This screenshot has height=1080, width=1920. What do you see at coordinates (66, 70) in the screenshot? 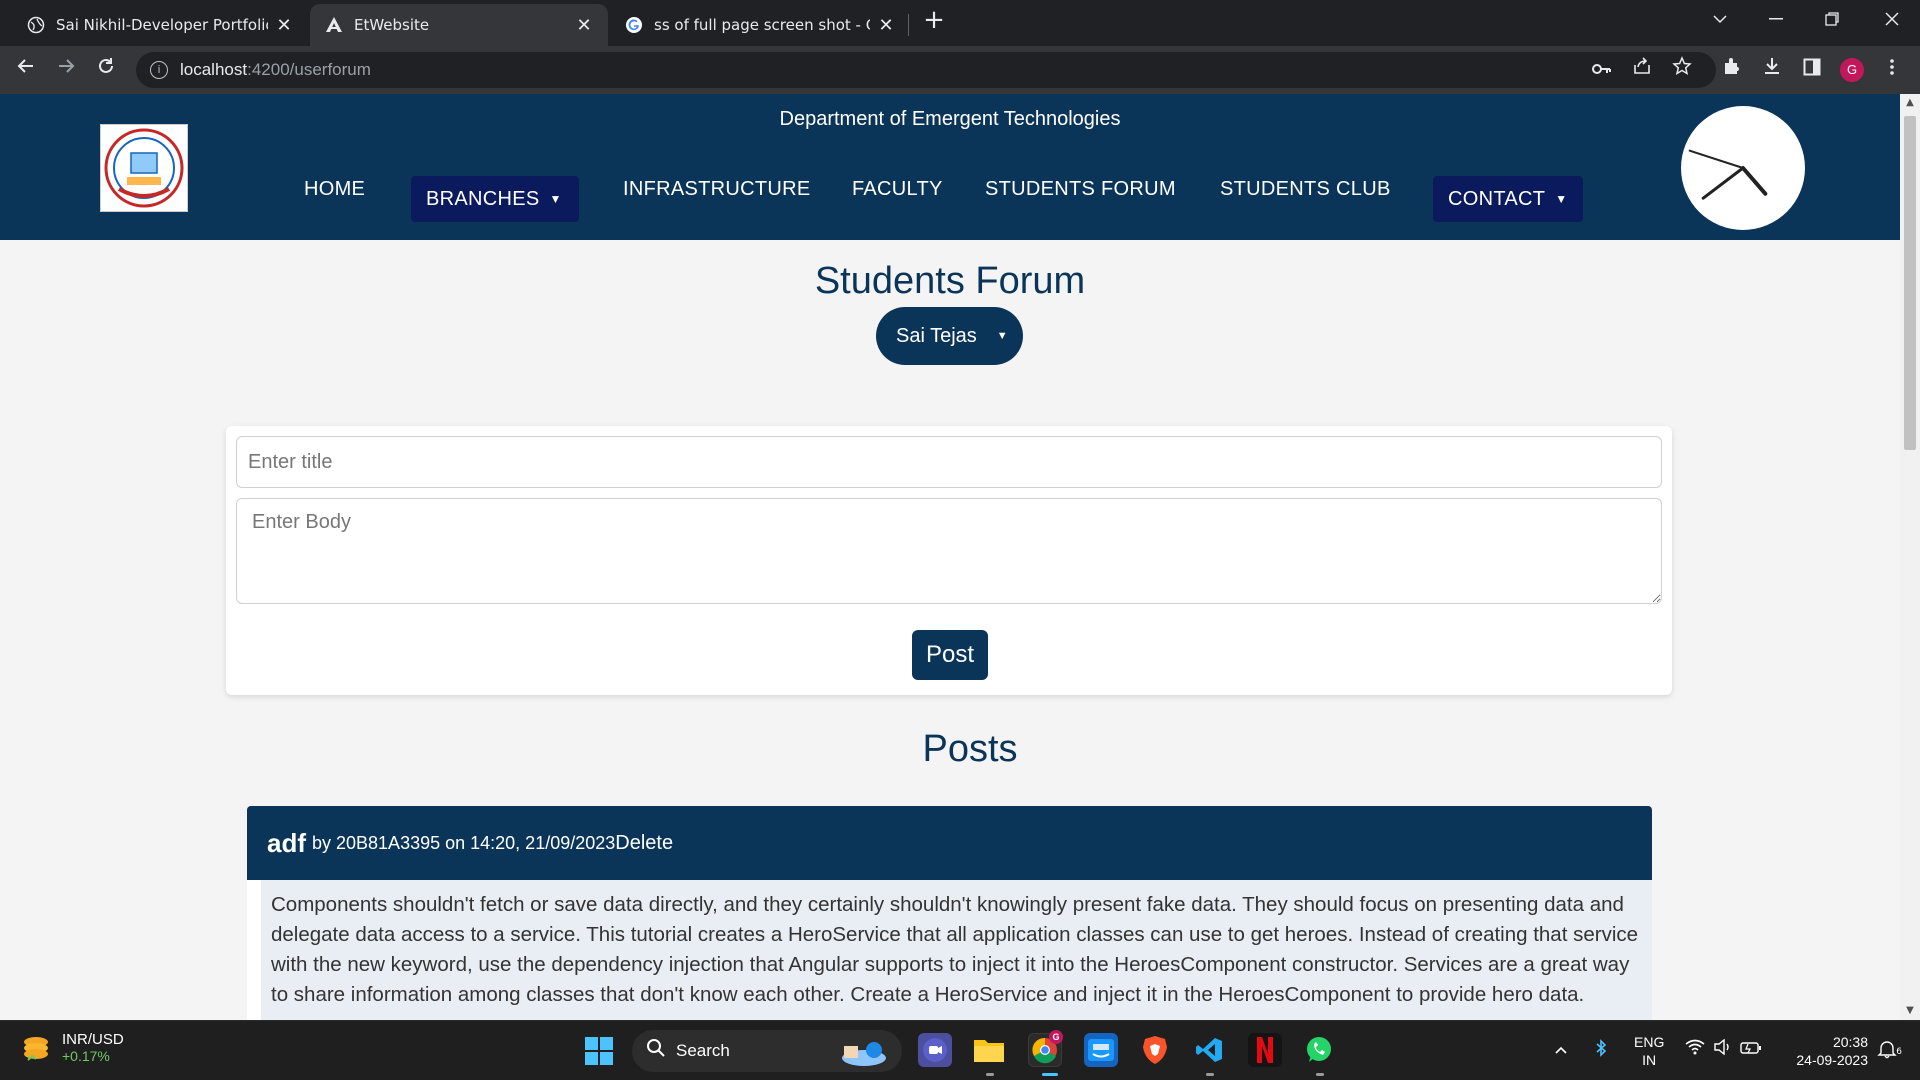
I see `forward-button` at bounding box center [66, 70].